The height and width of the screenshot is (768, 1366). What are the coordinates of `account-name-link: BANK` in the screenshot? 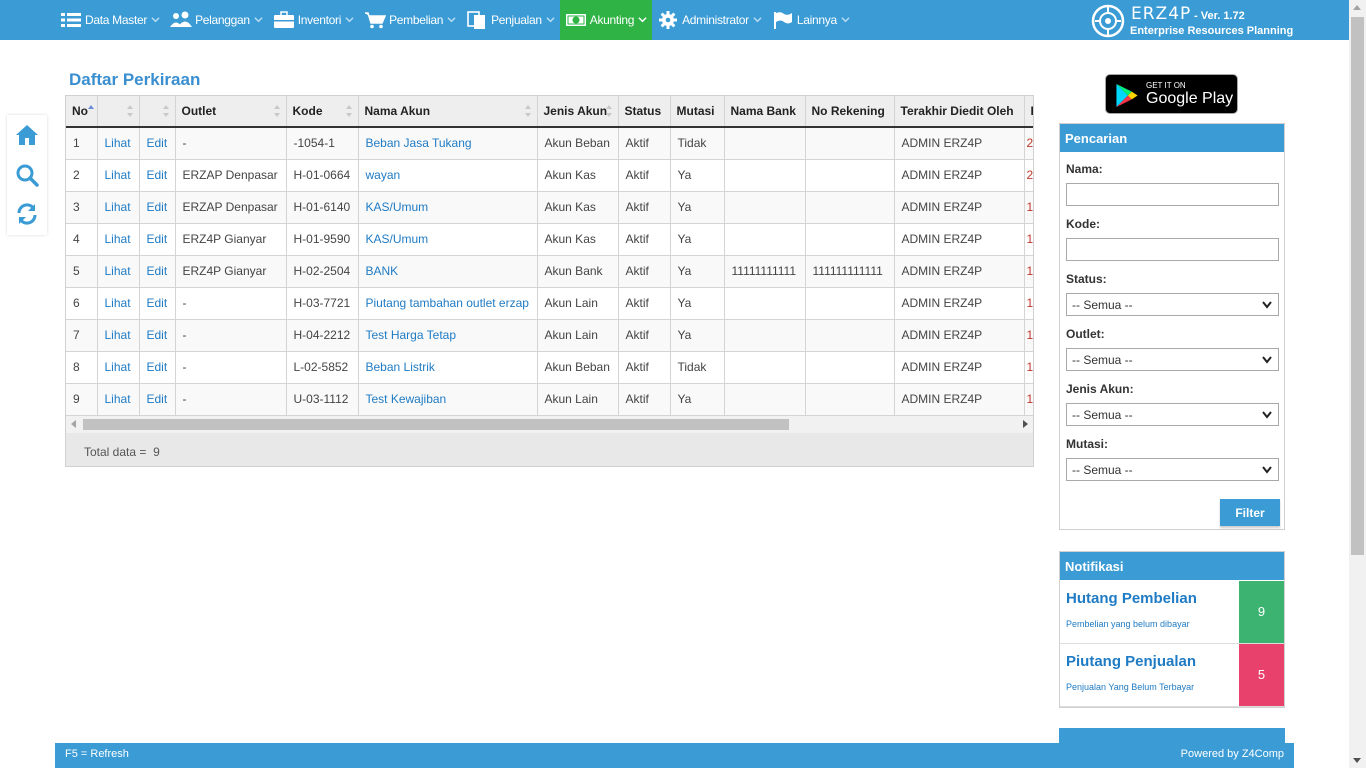 It's located at (382, 271).